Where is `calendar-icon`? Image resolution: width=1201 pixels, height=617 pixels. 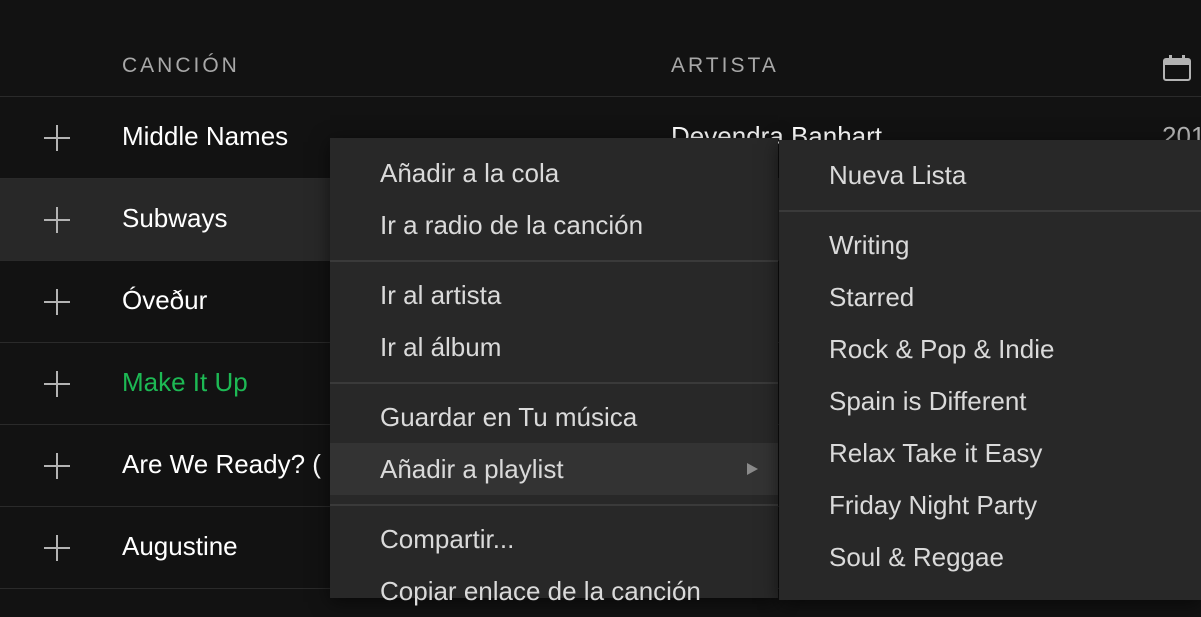 calendar-icon is located at coordinates (1177, 68).